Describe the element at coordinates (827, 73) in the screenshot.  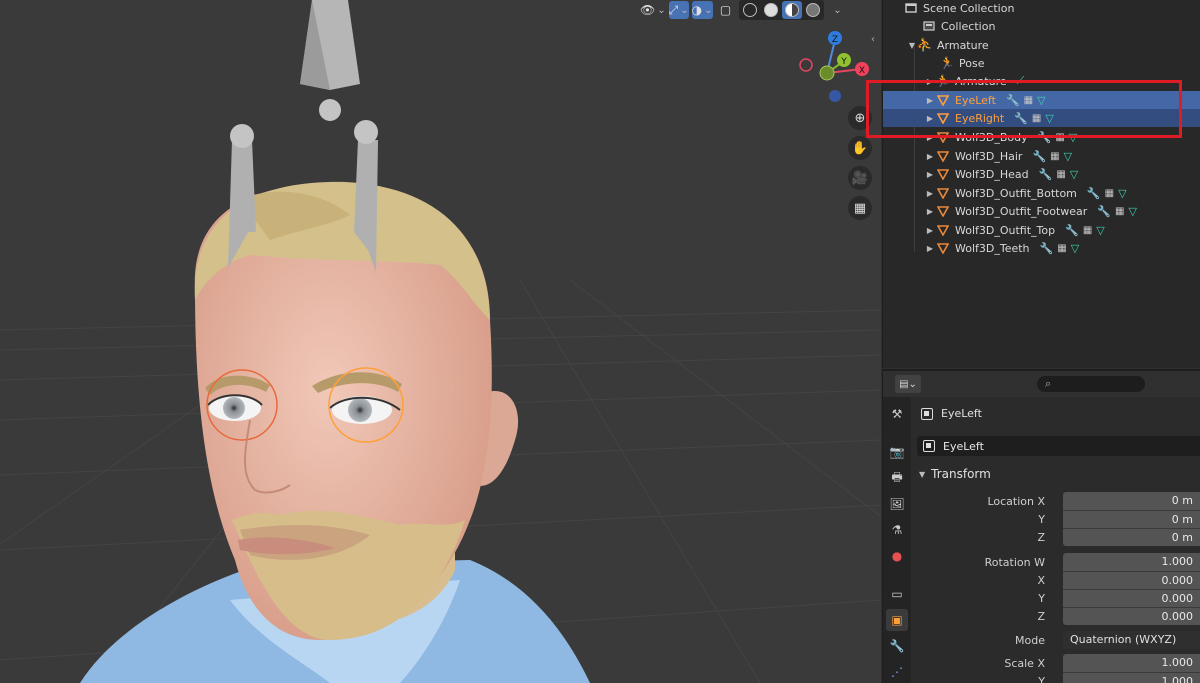
I see `neg-y-axis` at that location.